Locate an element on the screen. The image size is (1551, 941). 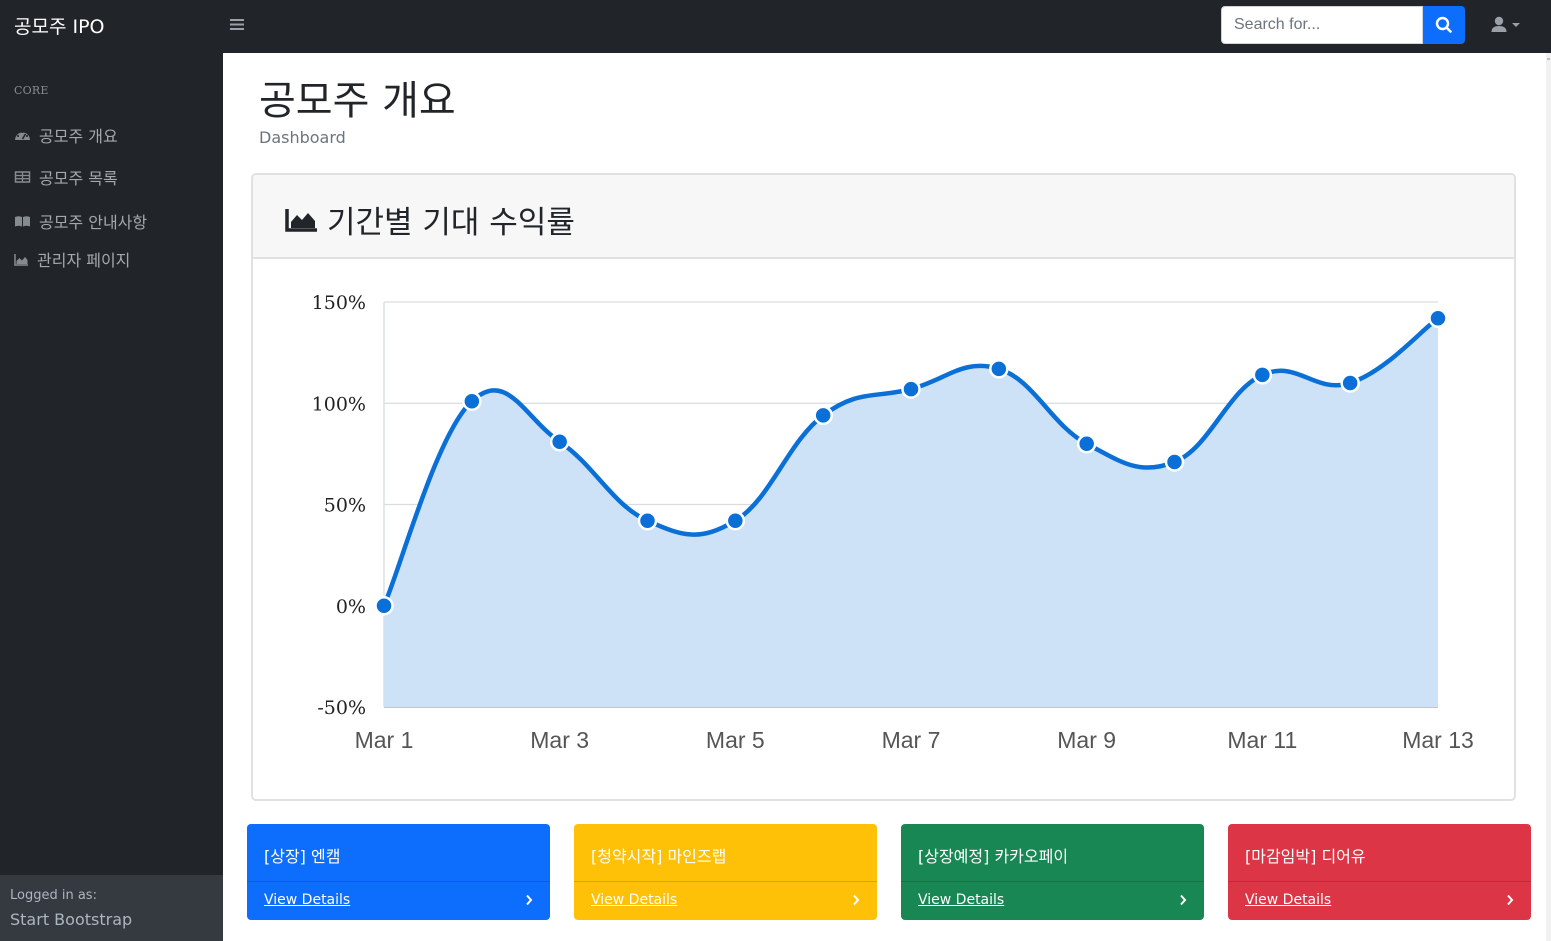
status-card-listed: [상장] 엔캠 View Details is located at coordinates (398, 872).